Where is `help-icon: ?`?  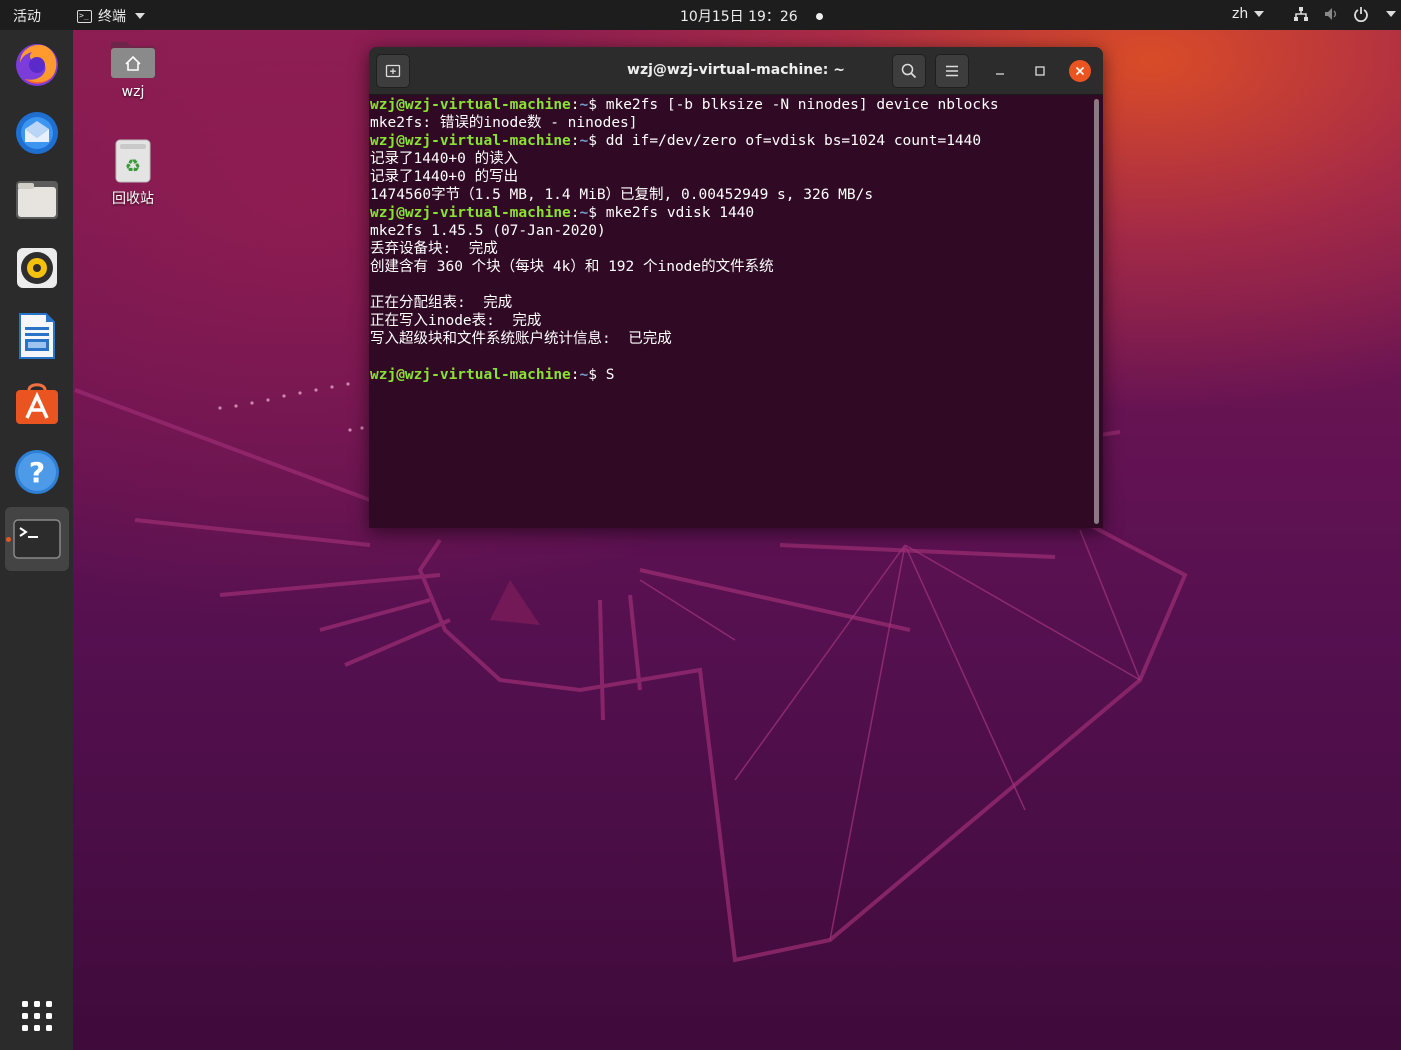 help-icon: ? is located at coordinates (37, 472).